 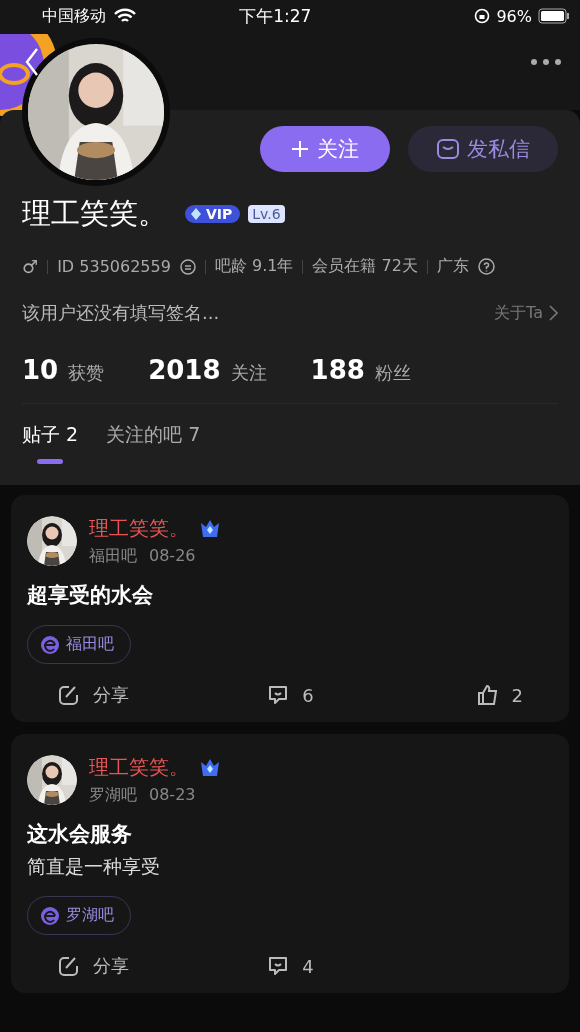 I want to click on post-date: 08-23, so click(x=172, y=795).